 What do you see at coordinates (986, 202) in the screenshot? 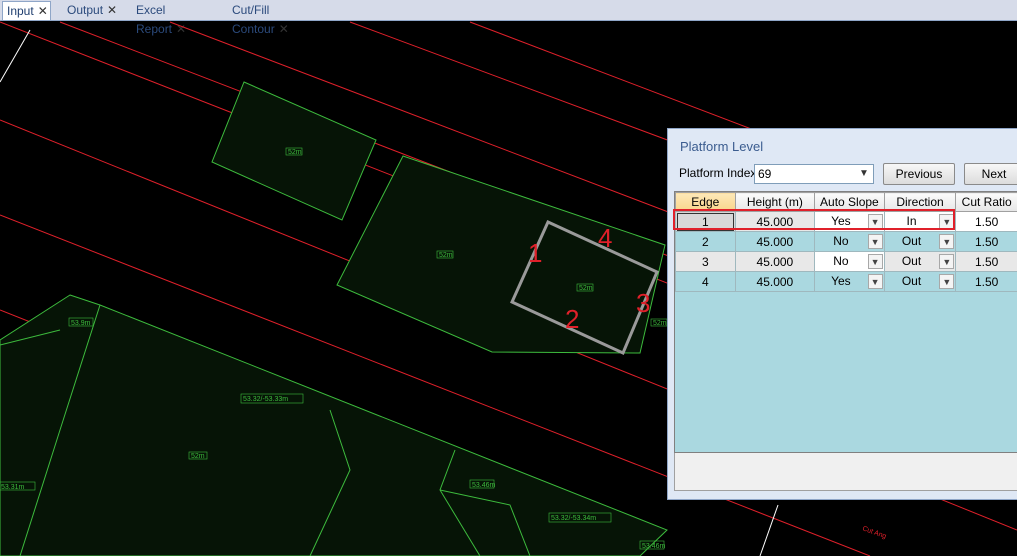
I see `column-header-cut-ratio: Cut Ratio` at bounding box center [986, 202].